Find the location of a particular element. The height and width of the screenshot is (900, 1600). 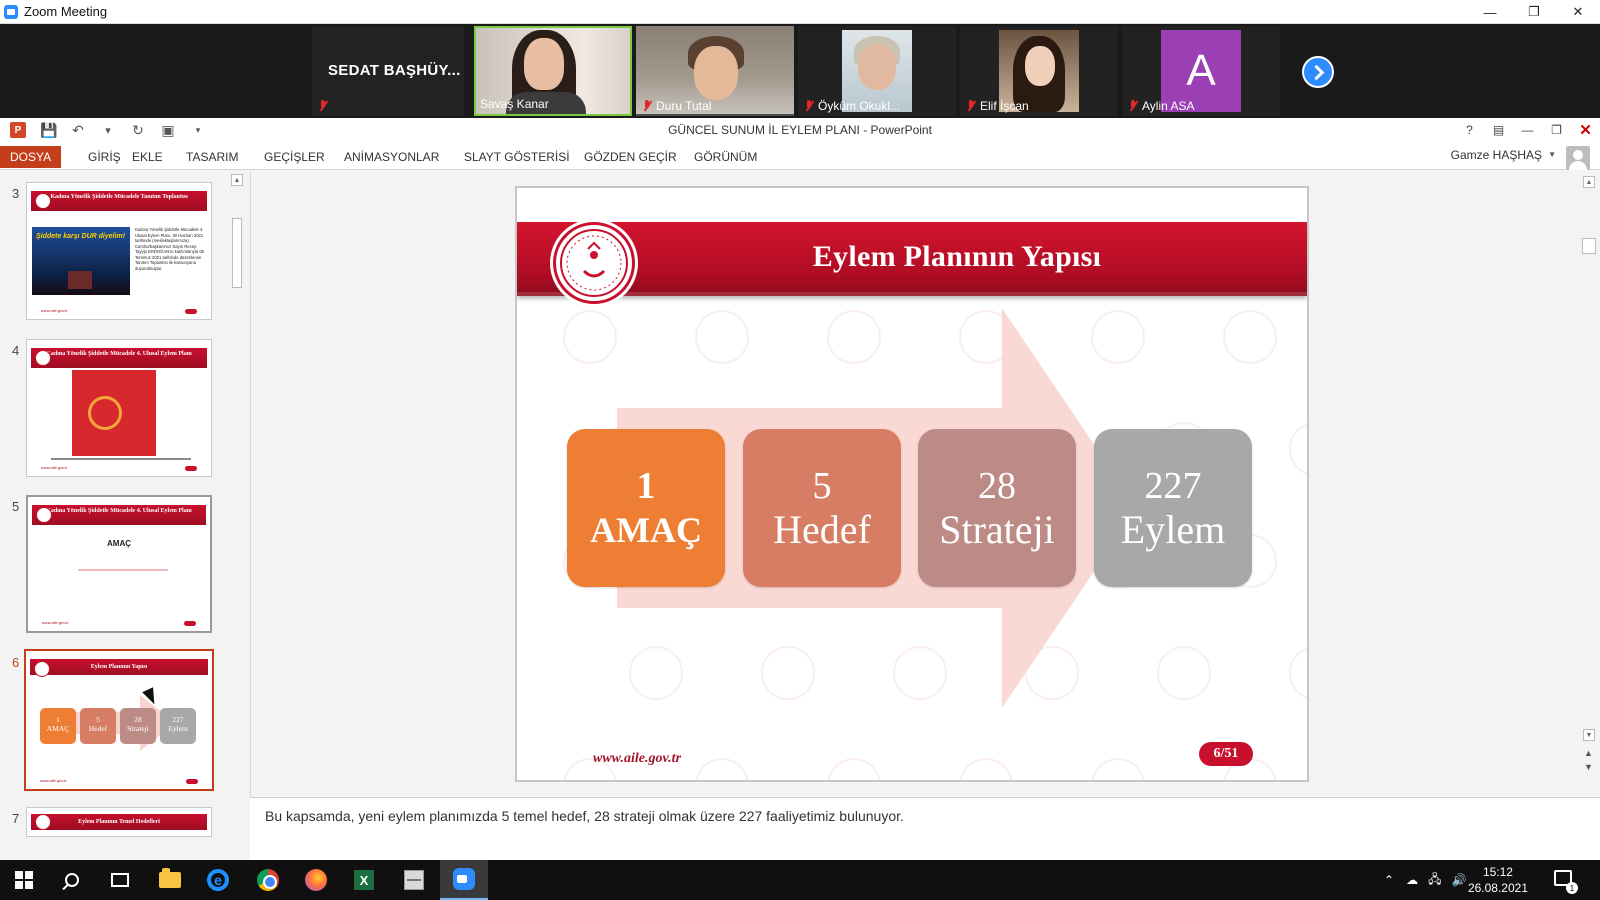

participant-name: Duru Tutal is located at coordinates (684, 106).